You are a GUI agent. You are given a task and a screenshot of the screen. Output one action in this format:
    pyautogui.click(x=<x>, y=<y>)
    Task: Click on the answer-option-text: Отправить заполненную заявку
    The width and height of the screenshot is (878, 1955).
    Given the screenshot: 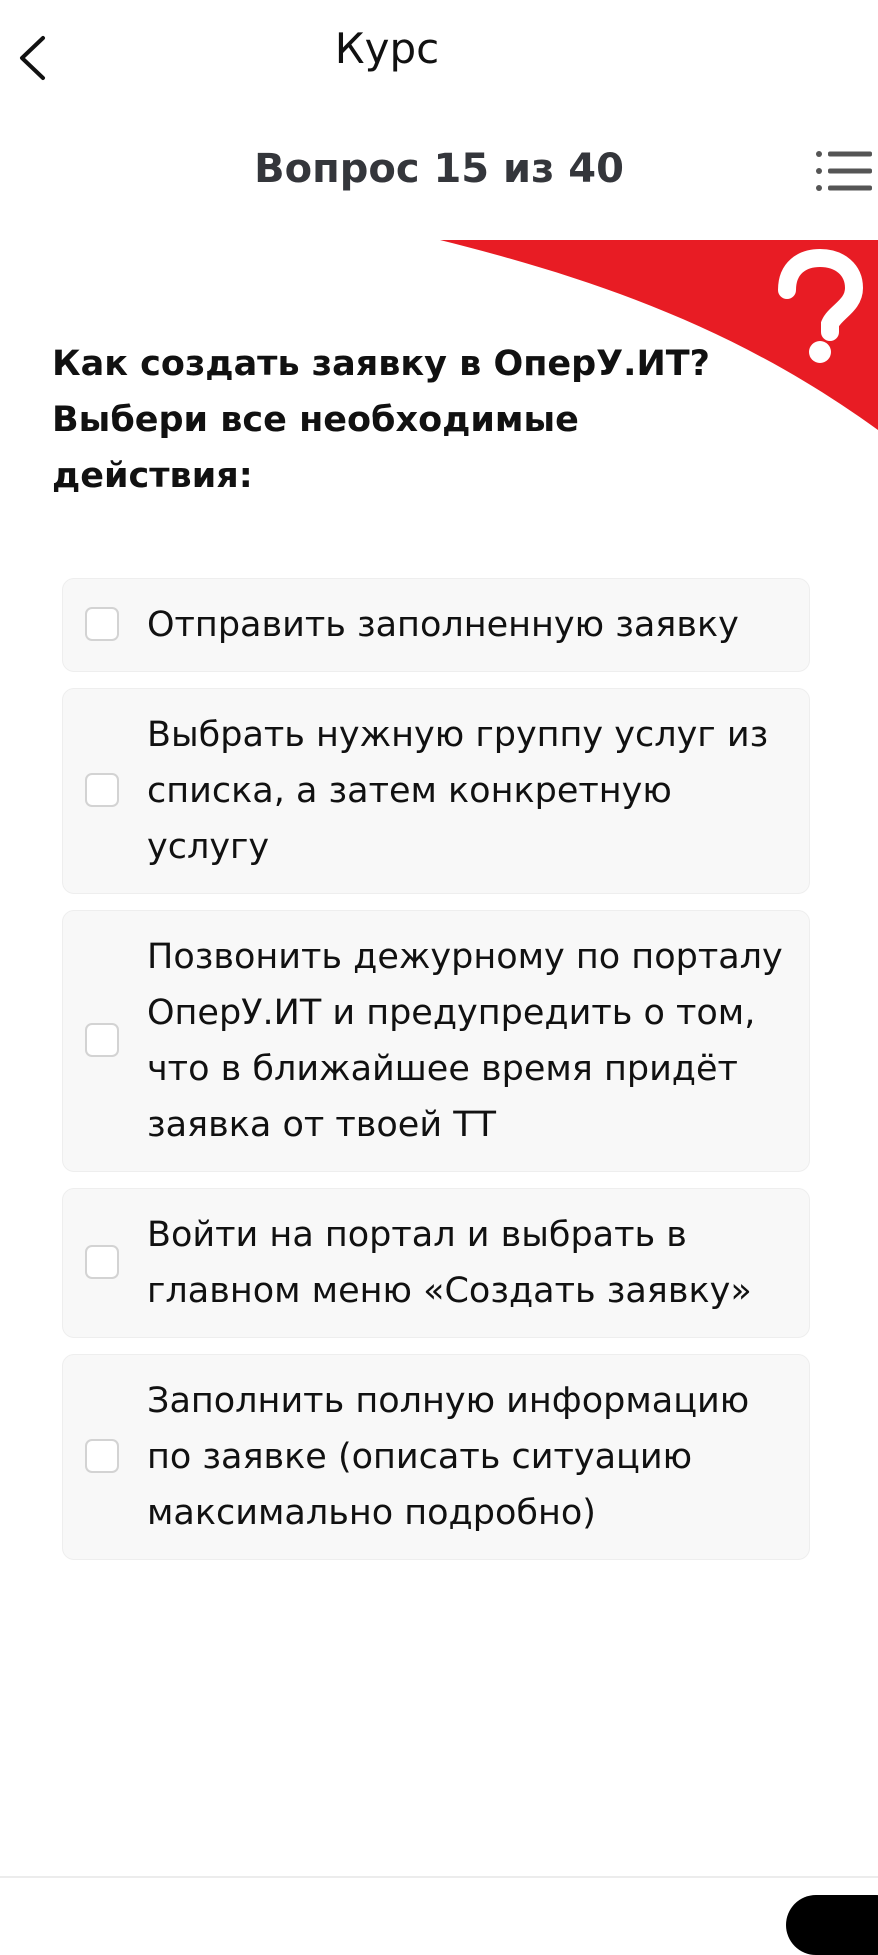 What is the action you would take?
    pyautogui.click(x=443, y=625)
    